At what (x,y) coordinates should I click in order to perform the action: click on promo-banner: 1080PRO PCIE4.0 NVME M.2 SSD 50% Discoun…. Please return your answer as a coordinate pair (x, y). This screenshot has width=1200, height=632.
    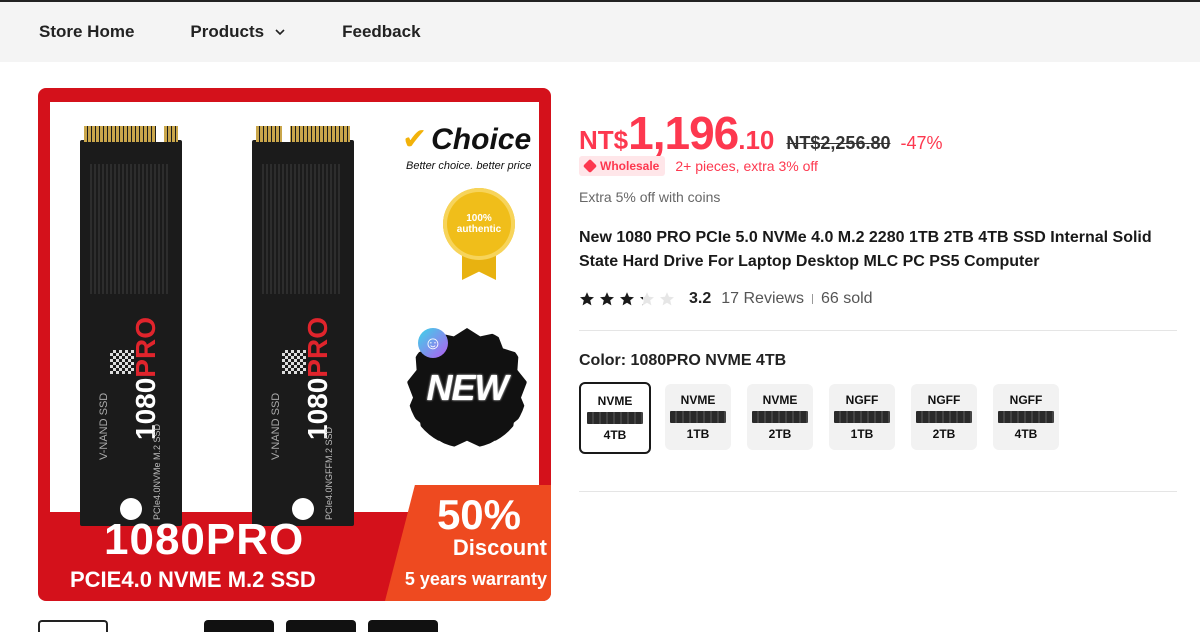
    Looking at the image, I should click on (294, 543).